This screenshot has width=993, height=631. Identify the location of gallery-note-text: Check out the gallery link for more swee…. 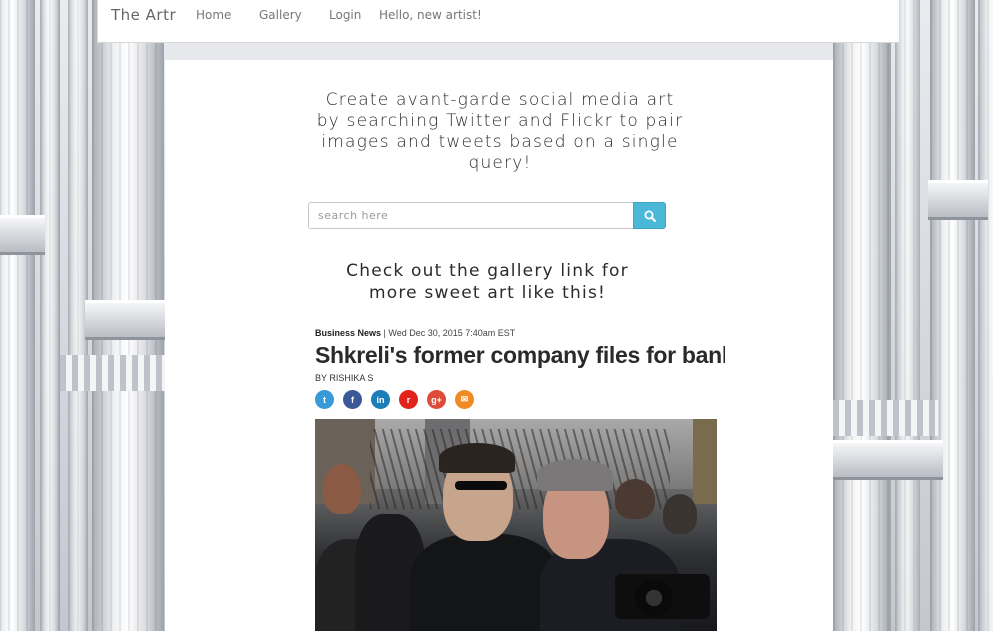
(487, 282).